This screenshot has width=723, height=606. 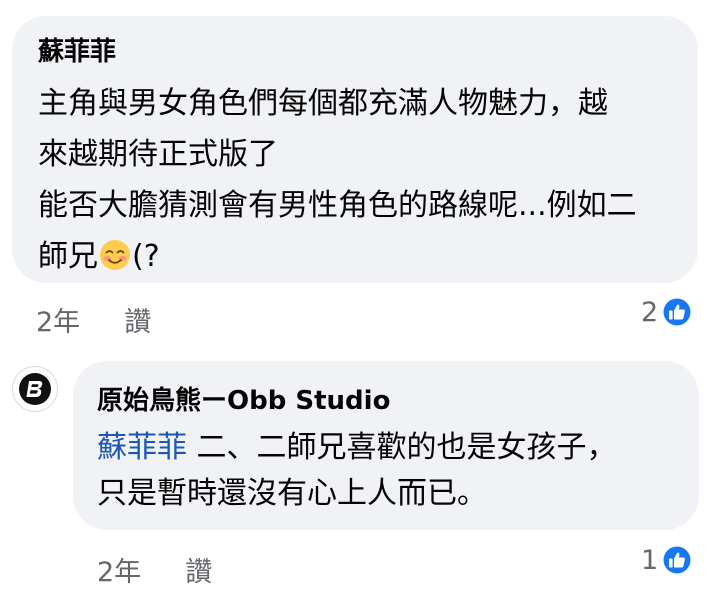 What do you see at coordinates (137, 319) in the screenshot?
I see `comment-like-button: 讚` at bounding box center [137, 319].